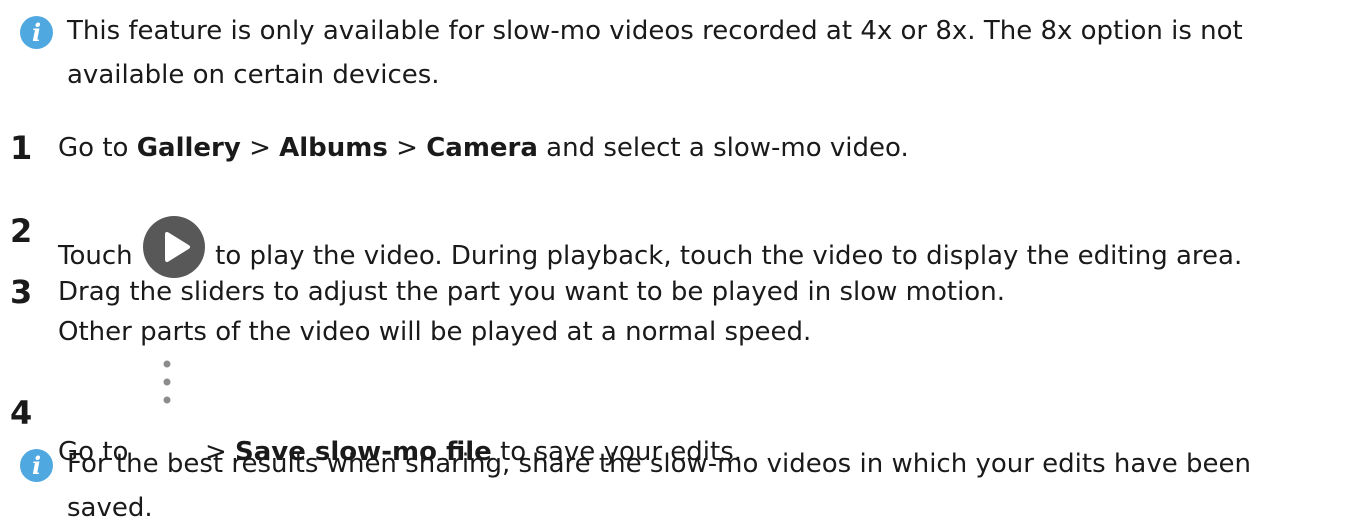 Image resolution: width=1367 pixels, height=532 pixels. What do you see at coordinates (174, 247) in the screenshot?
I see `play-icon` at bounding box center [174, 247].